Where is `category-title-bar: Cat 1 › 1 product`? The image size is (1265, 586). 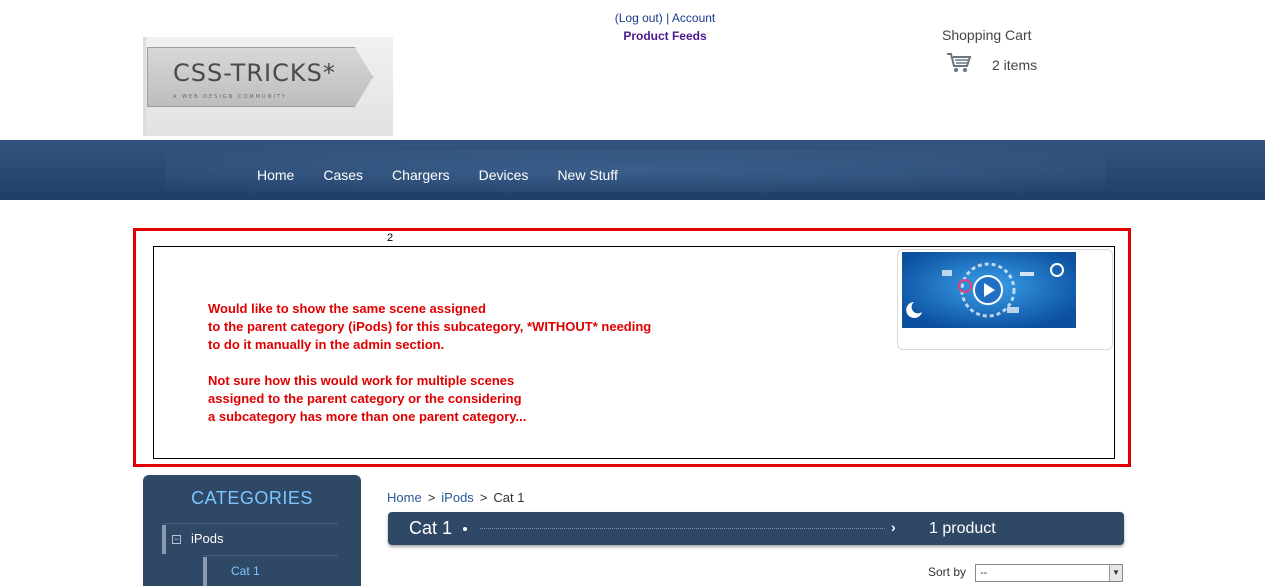 category-title-bar: Cat 1 › 1 product is located at coordinates (756, 528).